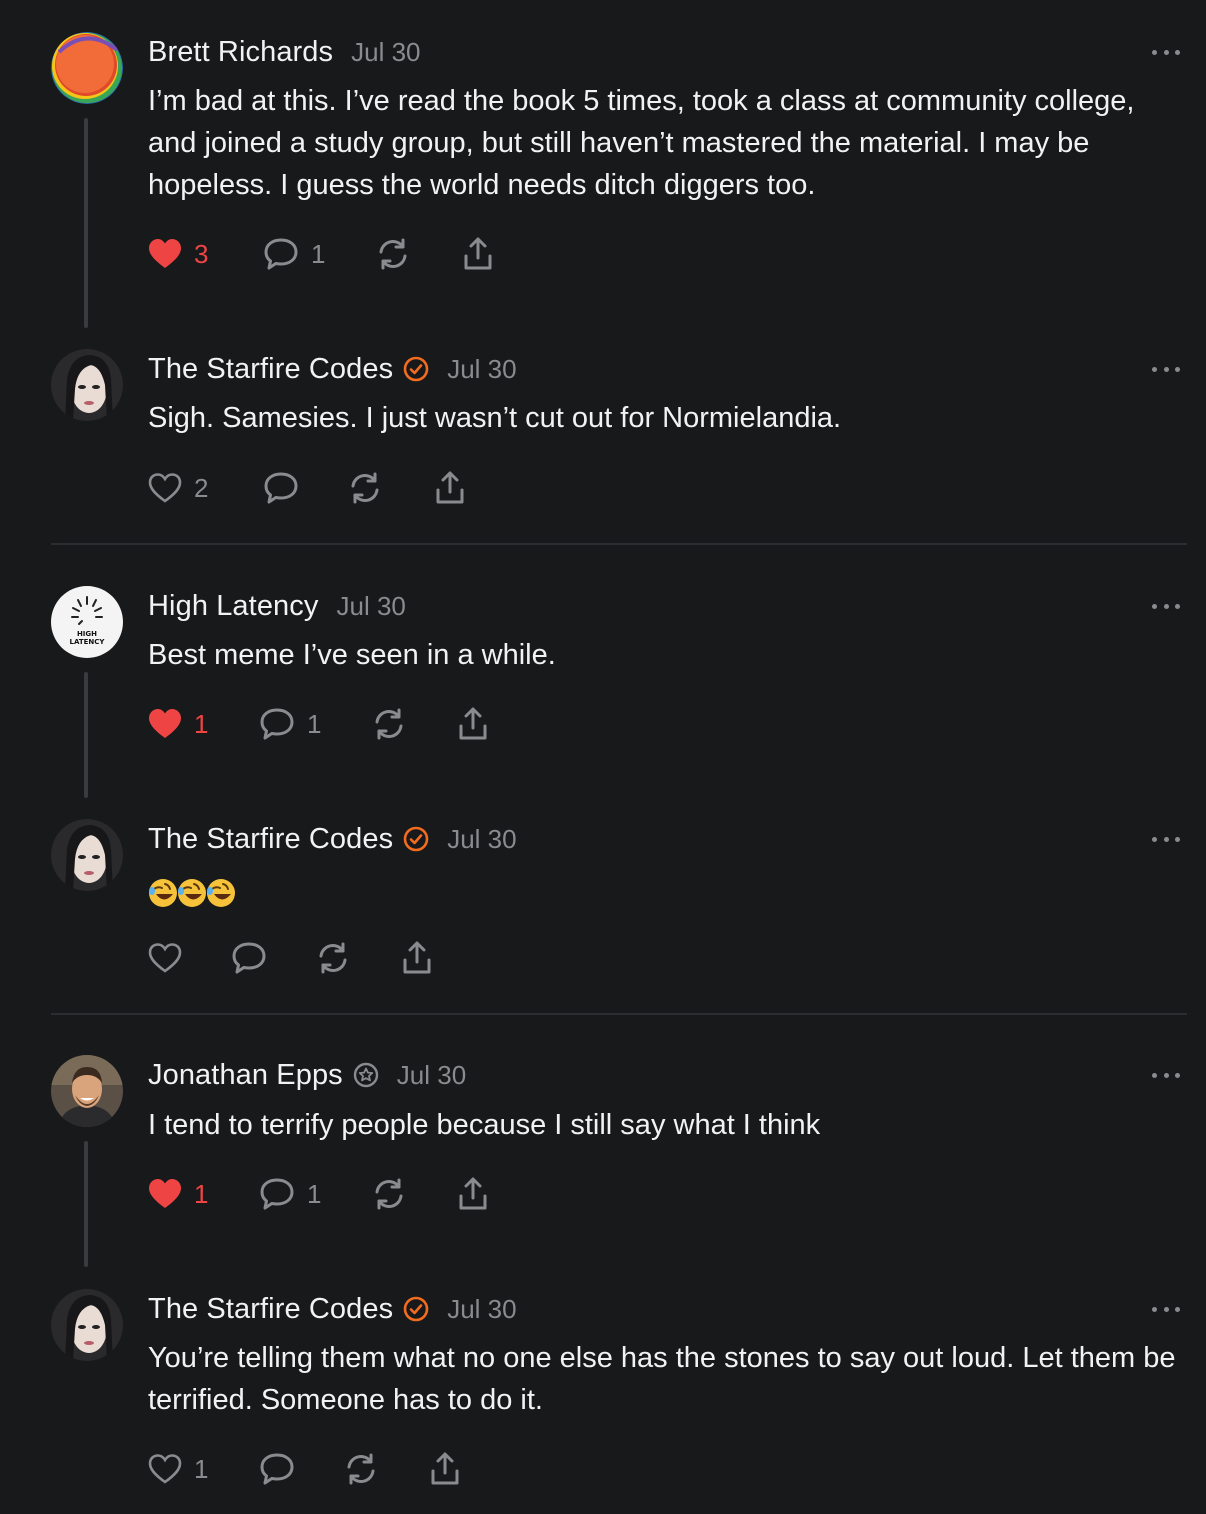 This screenshot has height=1514, width=1206. I want to click on like-count: 2, so click(201, 487).